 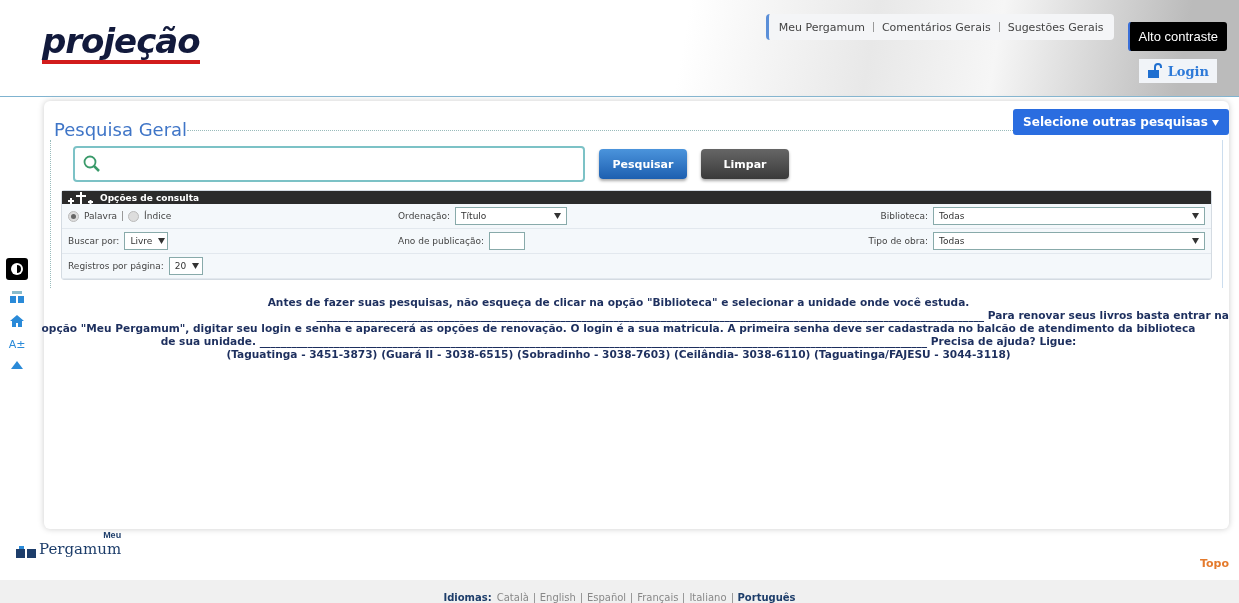 What do you see at coordinates (898, 241) in the screenshot?
I see `field-label: Tipo de obra:` at bounding box center [898, 241].